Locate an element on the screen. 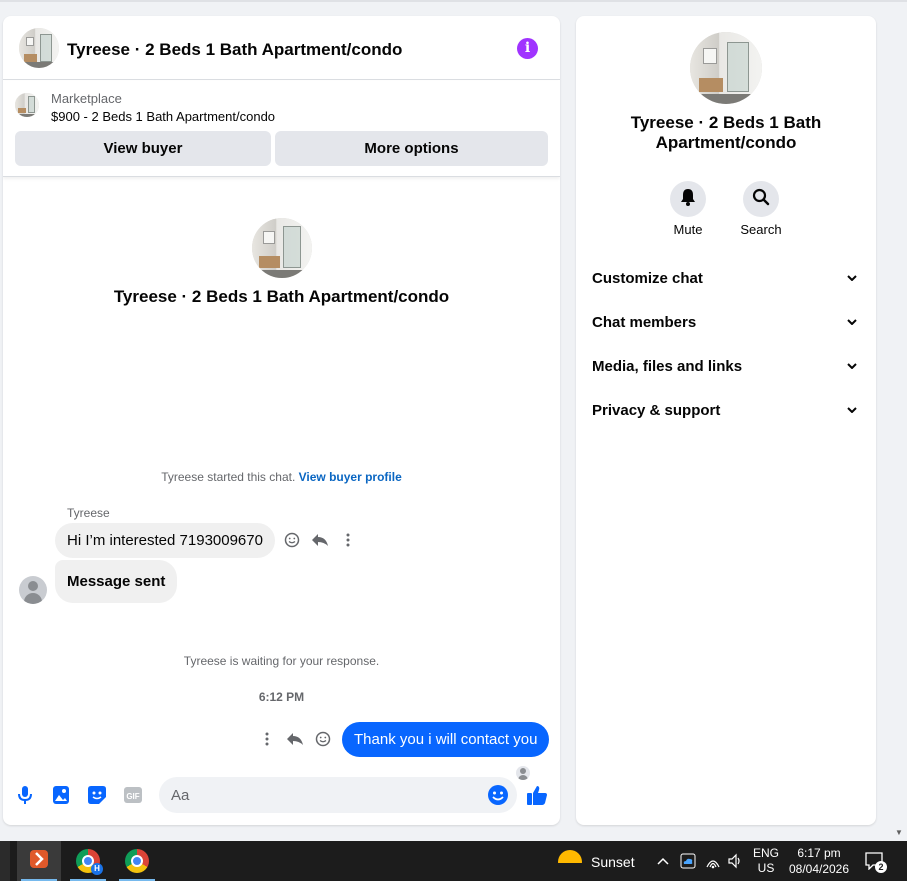 This screenshot has height=881, width=907. photo-icon is located at coordinates (61, 795).